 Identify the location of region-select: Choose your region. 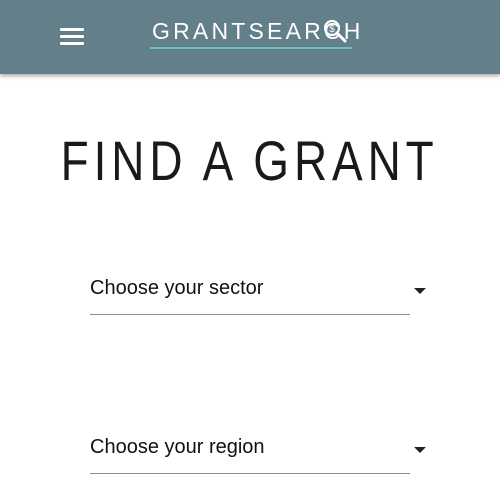
(258, 453).